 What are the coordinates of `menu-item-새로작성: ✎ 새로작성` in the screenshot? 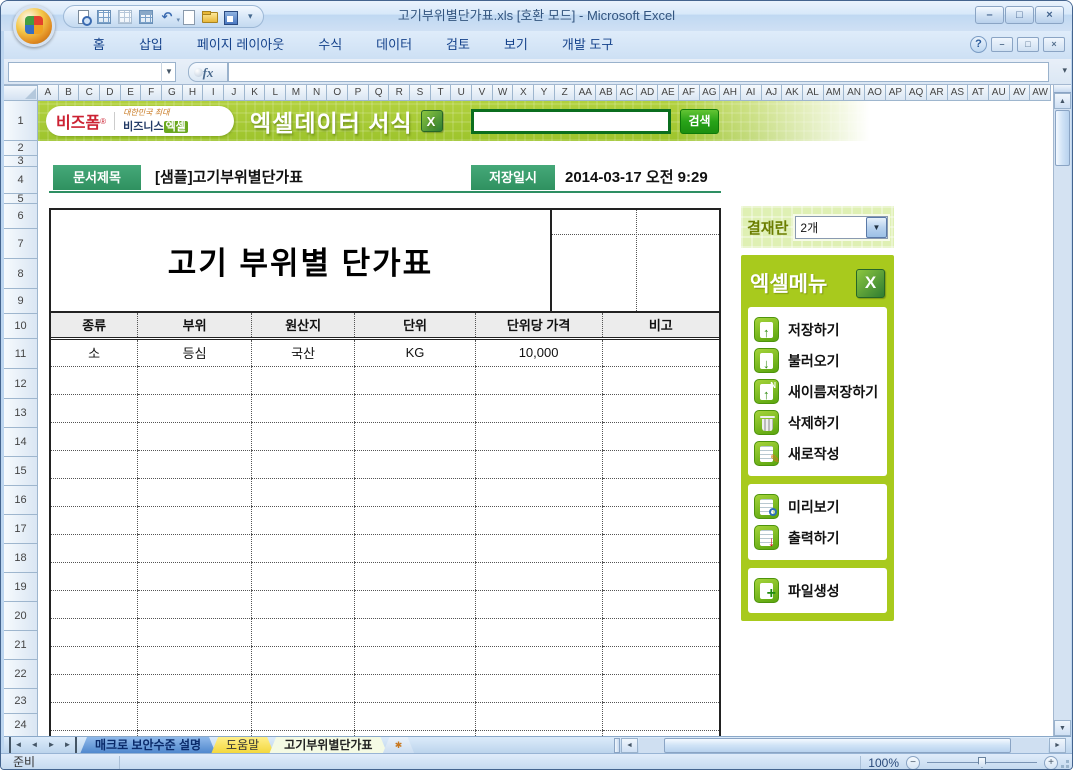 It's located at (817, 453).